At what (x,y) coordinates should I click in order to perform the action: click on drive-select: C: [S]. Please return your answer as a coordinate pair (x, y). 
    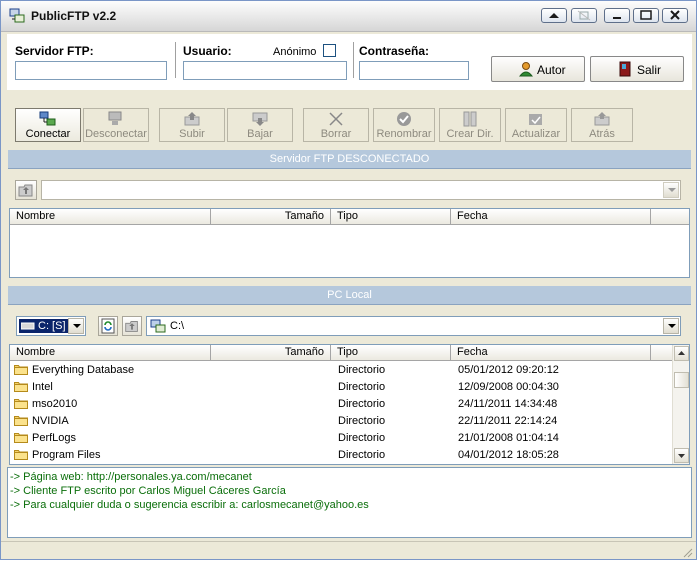
    Looking at the image, I should click on (51, 326).